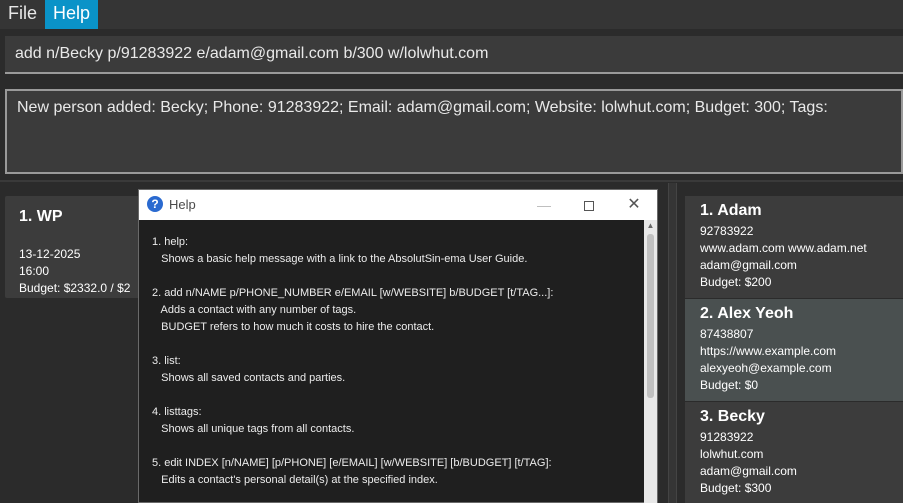 This screenshot has width=903, height=503. I want to click on maximize-button, so click(589, 205).